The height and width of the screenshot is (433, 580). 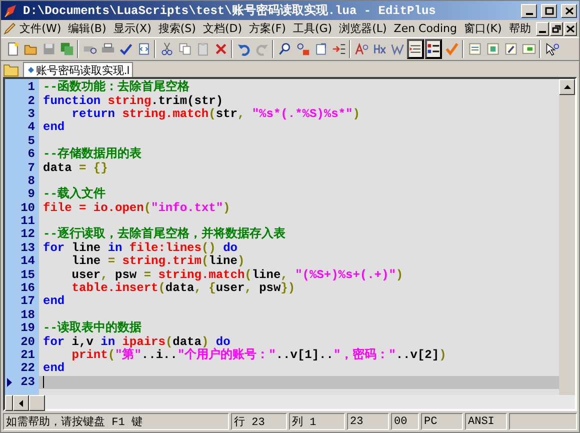 I want to click on code-line: --载入文件, so click(x=74, y=195).